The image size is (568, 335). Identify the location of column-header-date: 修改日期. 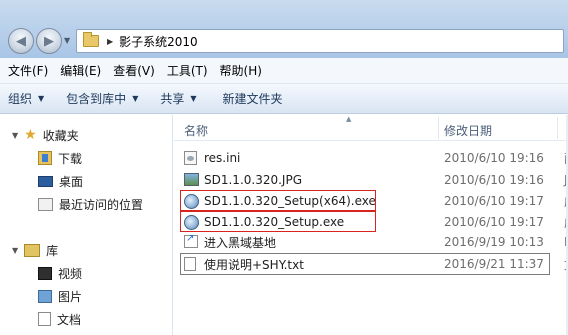
(468, 130).